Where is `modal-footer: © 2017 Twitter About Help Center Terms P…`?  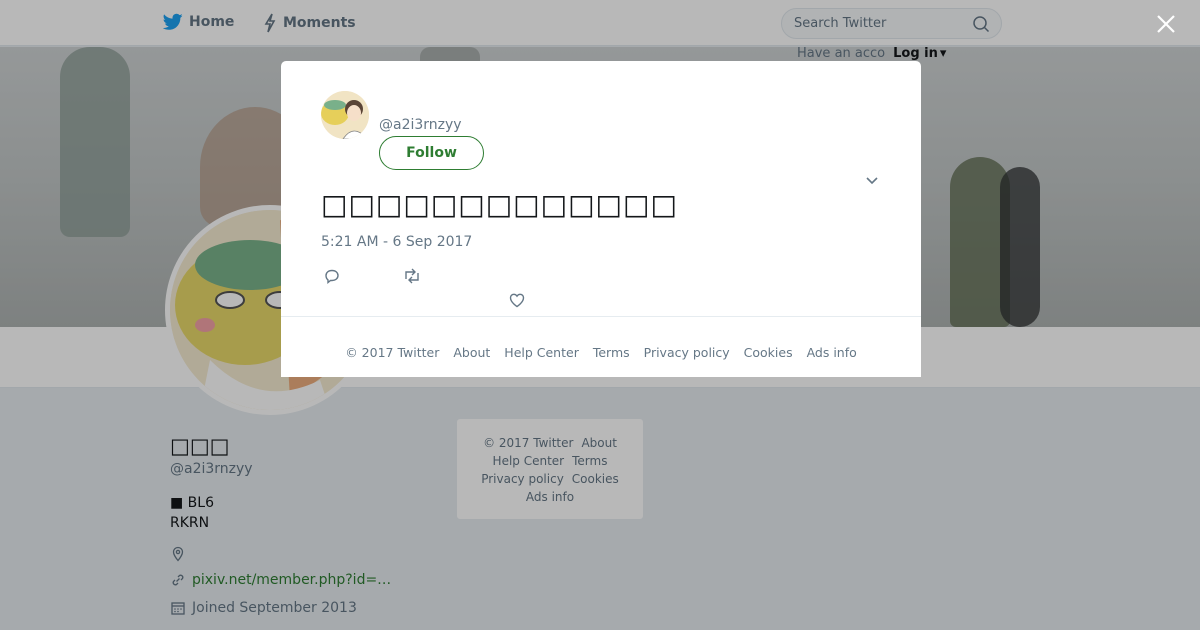
modal-footer: © 2017 Twitter About Help Center Terms P… is located at coordinates (601, 346).